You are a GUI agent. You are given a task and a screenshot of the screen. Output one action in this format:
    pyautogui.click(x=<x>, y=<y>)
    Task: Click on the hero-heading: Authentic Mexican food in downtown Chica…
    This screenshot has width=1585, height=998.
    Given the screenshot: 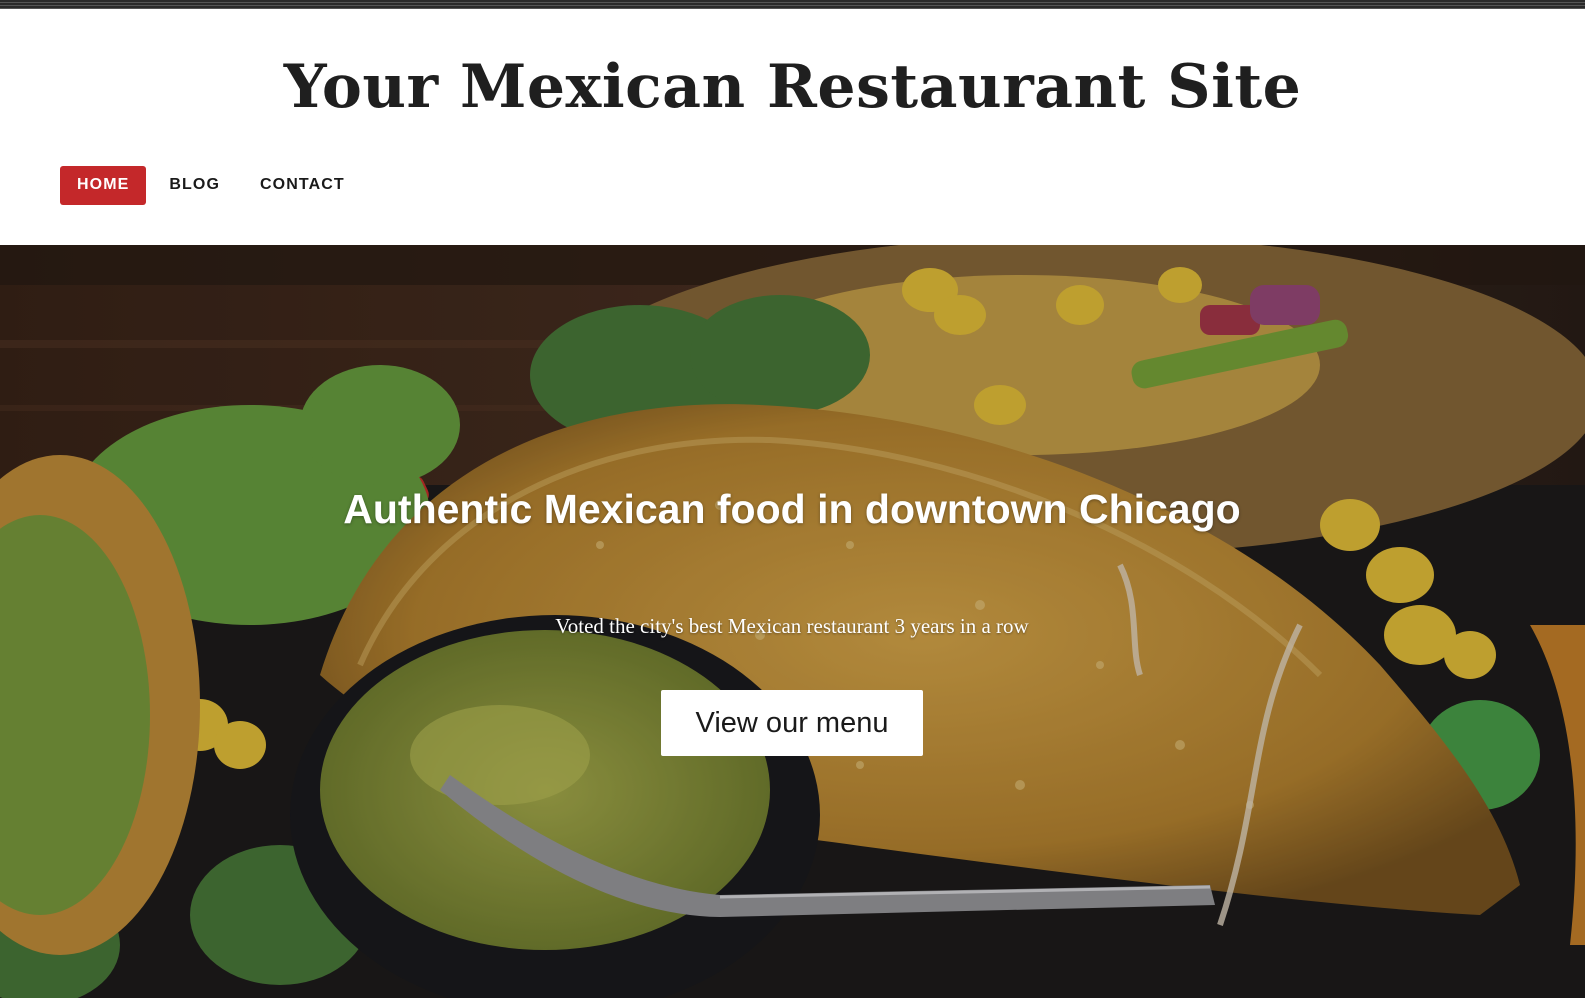 What is the action you would take?
    pyautogui.click(x=792, y=509)
    